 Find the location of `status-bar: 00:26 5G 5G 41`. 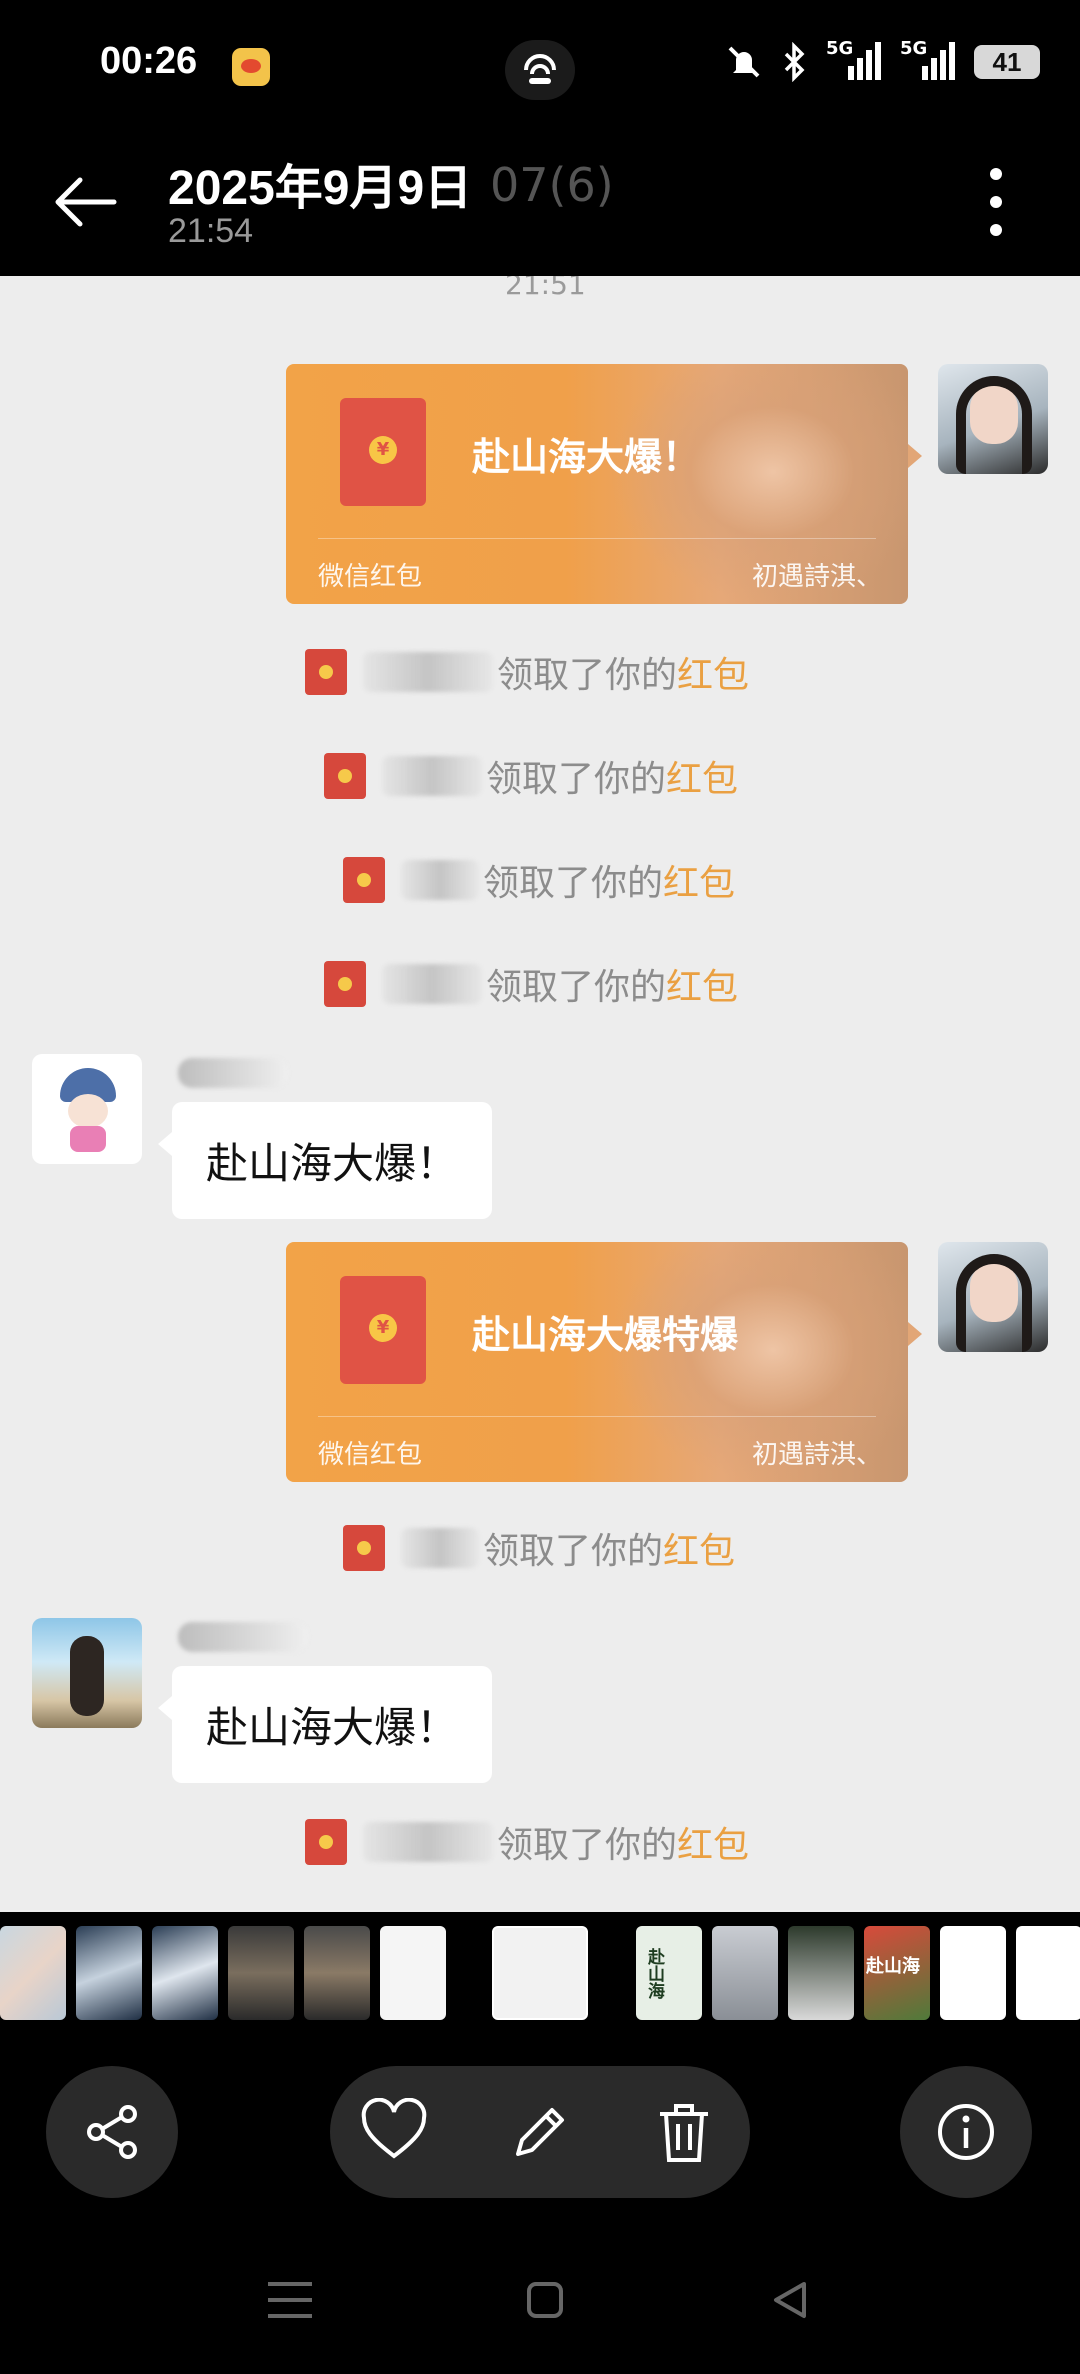

status-bar: 00:26 5G 5G 41 is located at coordinates (540, 65).